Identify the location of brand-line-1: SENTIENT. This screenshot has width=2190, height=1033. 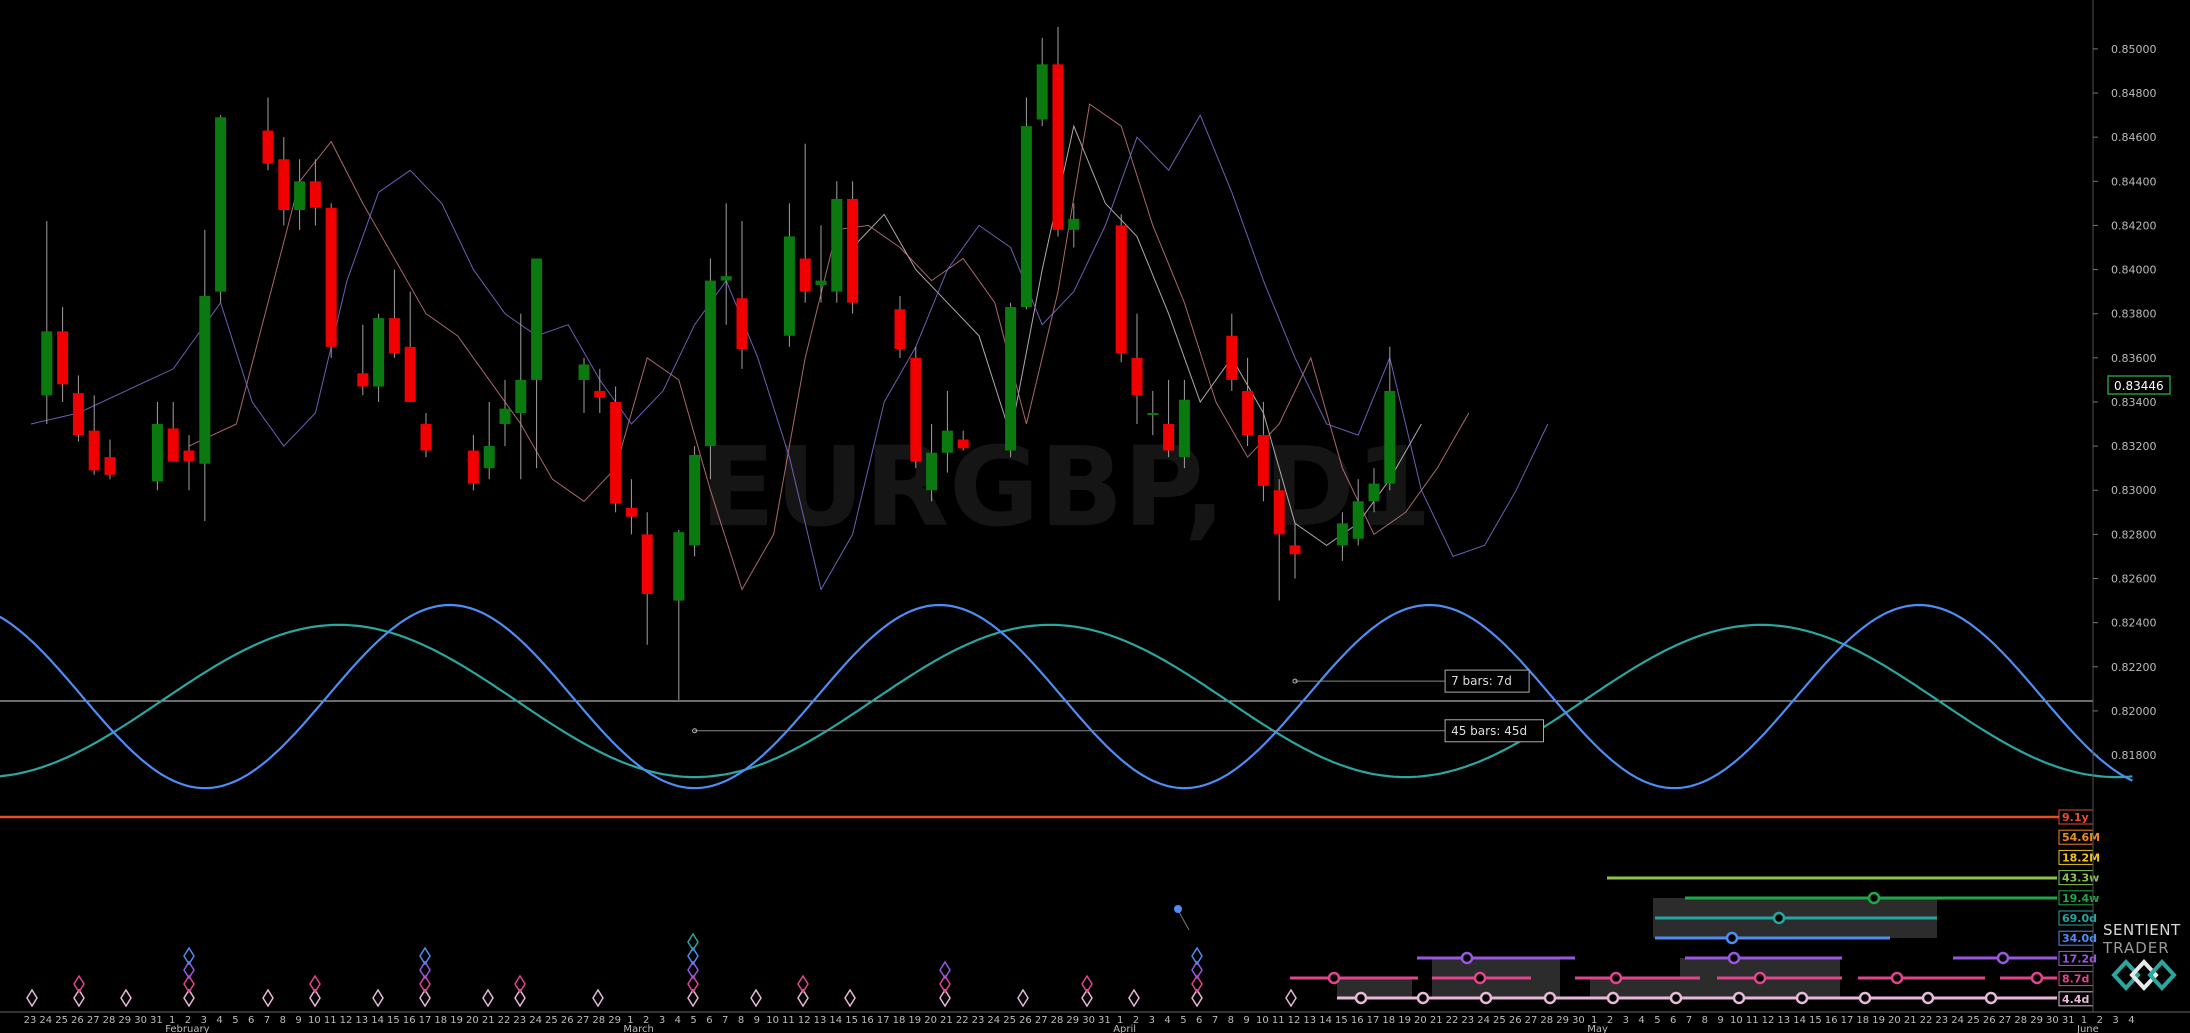
(2142, 930).